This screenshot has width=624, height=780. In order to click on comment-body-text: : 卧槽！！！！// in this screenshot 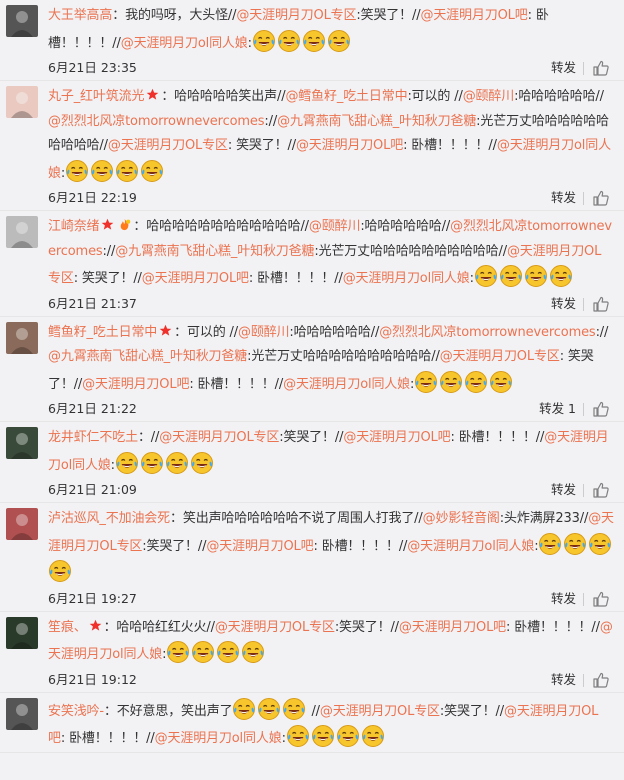, I will do `click(450, 145)`.